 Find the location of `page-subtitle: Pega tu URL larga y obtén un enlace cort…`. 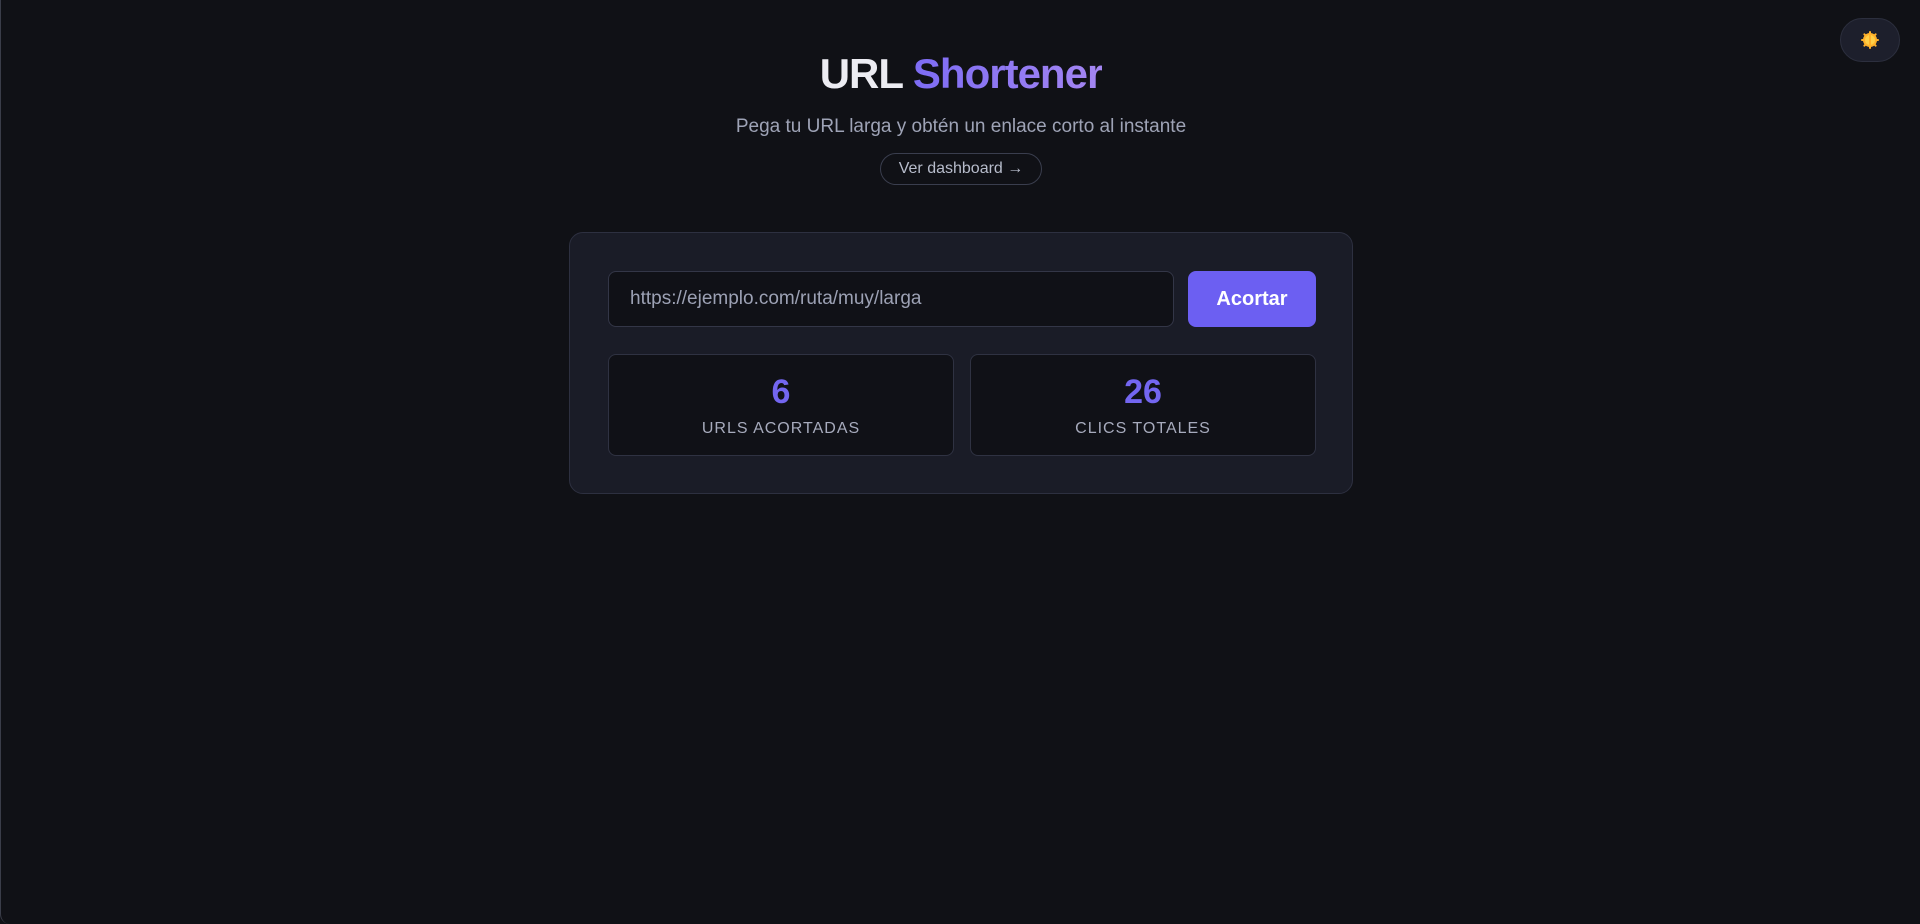

page-subtitle: Pega tu URL larga y obtén un enlace cort… is located at coordinates (961, 126).